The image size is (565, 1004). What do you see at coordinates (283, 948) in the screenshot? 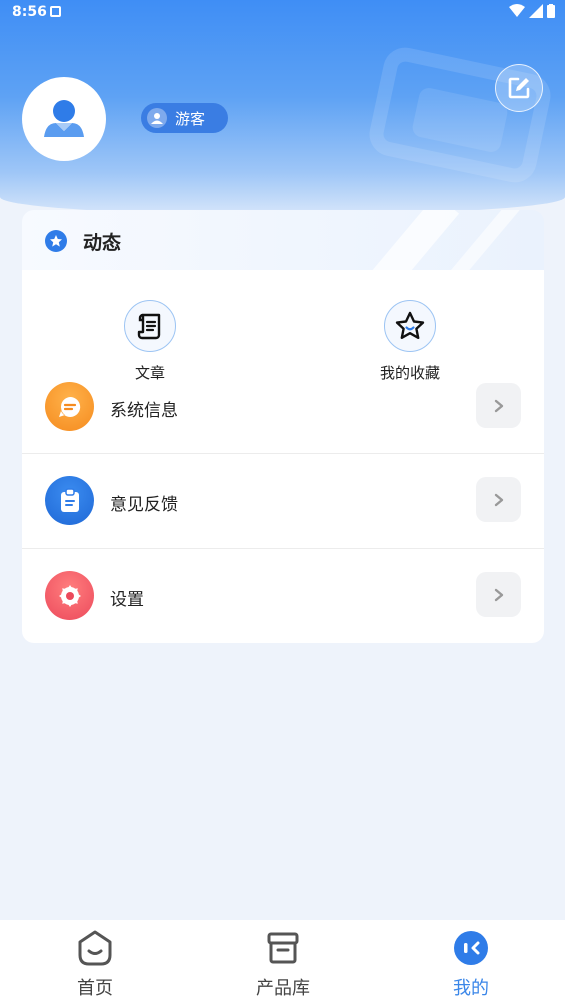
I see `box-icon` at bounding box center [283, 948].